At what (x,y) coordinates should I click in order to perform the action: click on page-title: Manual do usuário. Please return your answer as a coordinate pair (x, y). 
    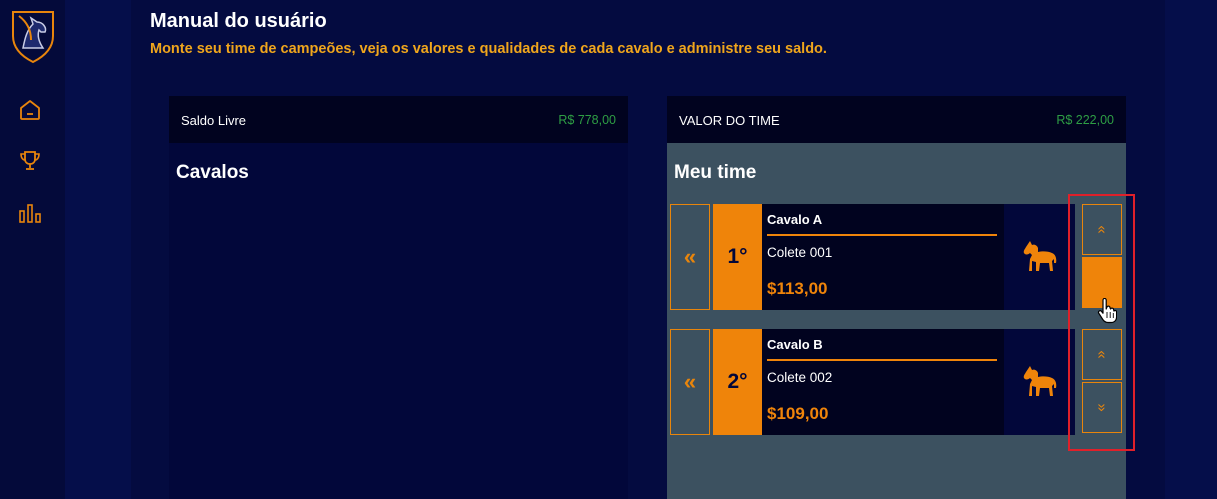
    Looking at the image, I should click on (238, 21).